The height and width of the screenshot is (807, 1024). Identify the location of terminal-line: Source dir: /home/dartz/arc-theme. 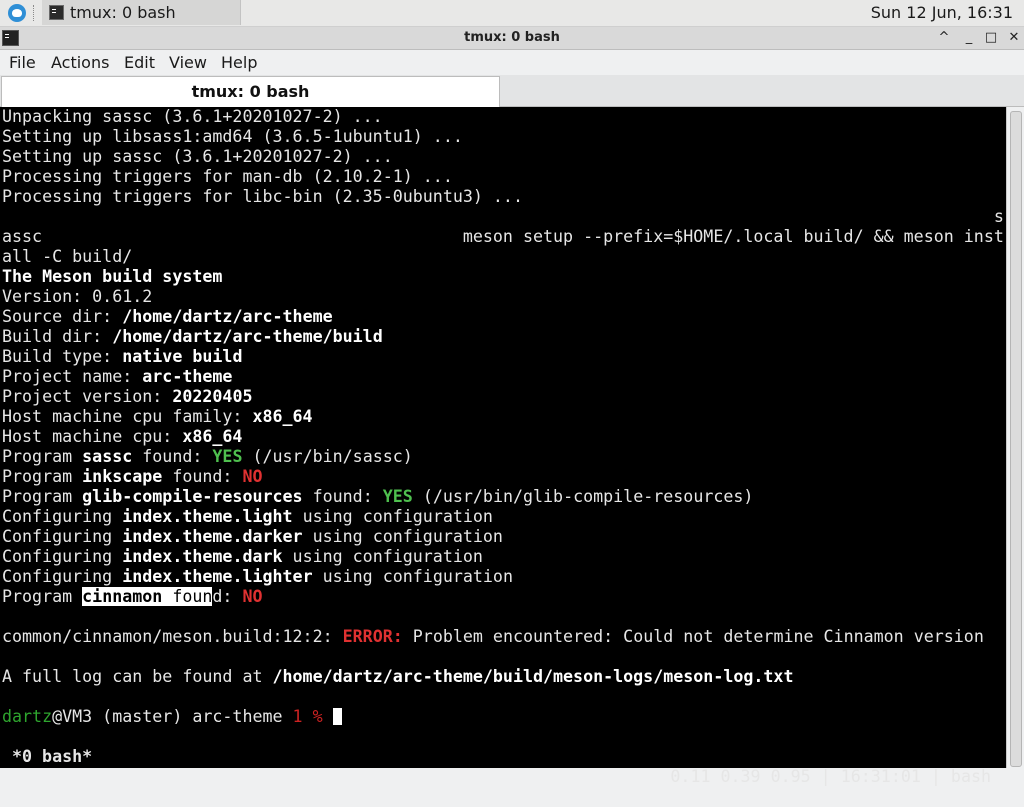
(167, 317).